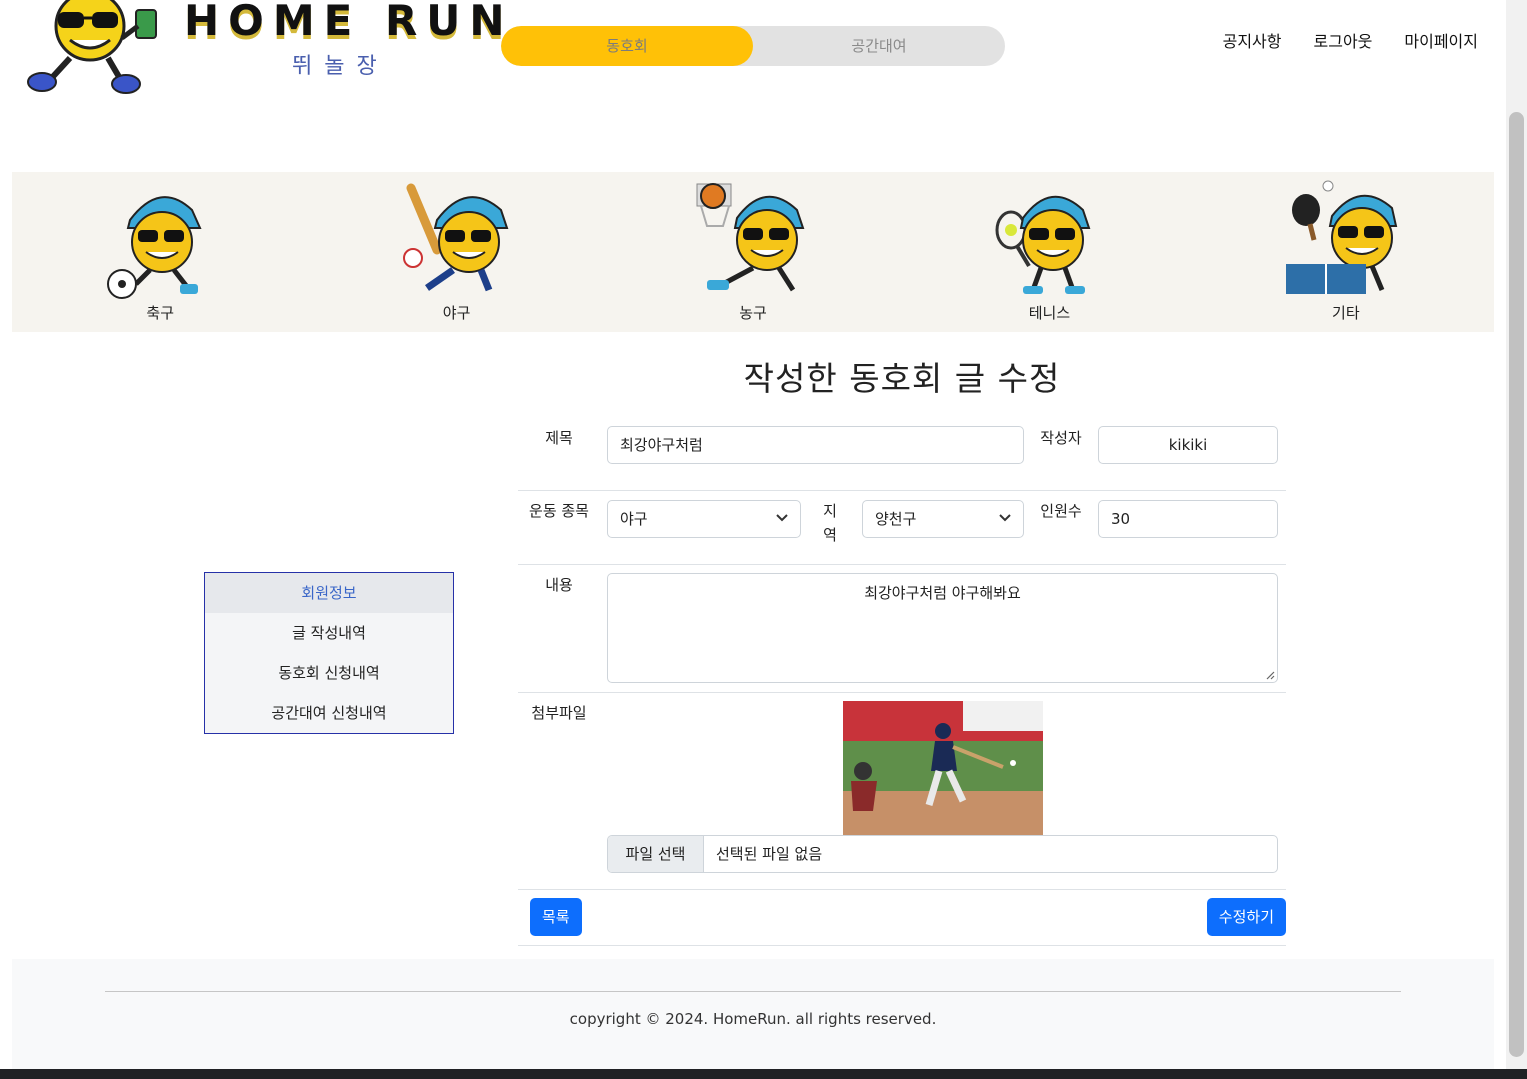 This screenshot has width=1527, height=1079. I want to click on file-select-button: 파일 선택, so click(656, 854).